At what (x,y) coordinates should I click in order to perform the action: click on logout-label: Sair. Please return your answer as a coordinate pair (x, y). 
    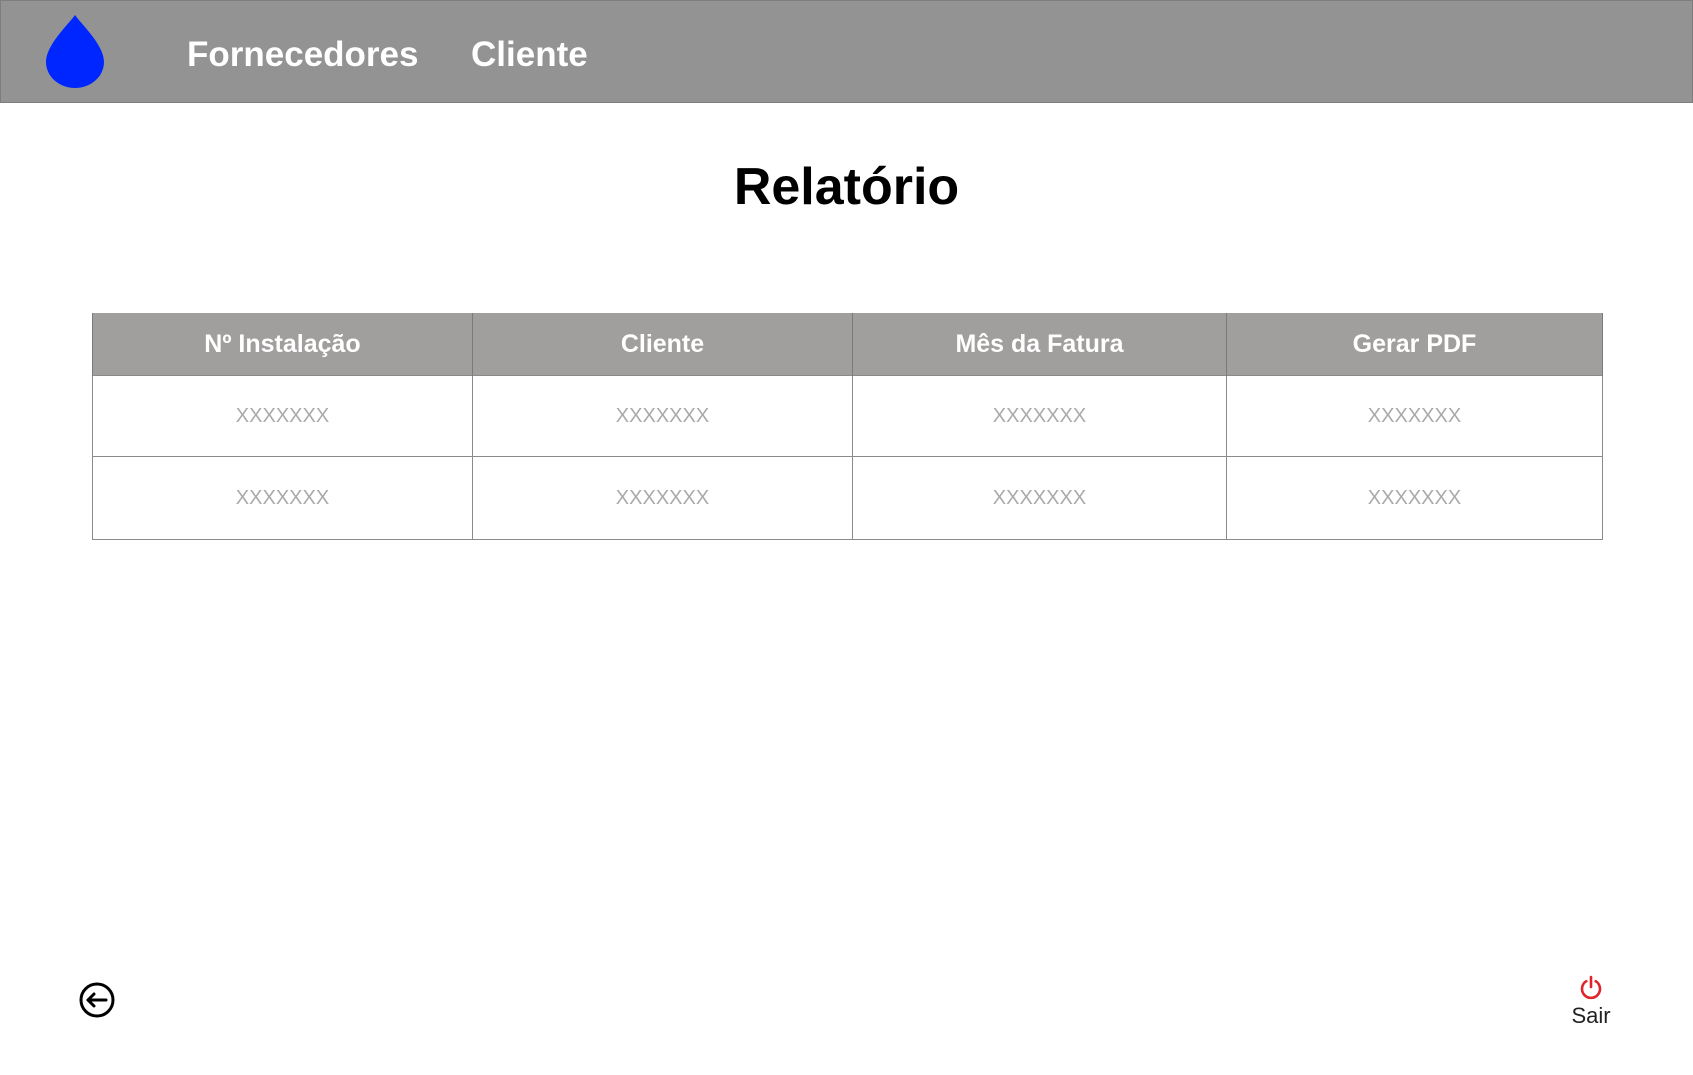
    Looking at the image, I should click on (1591, 1015).